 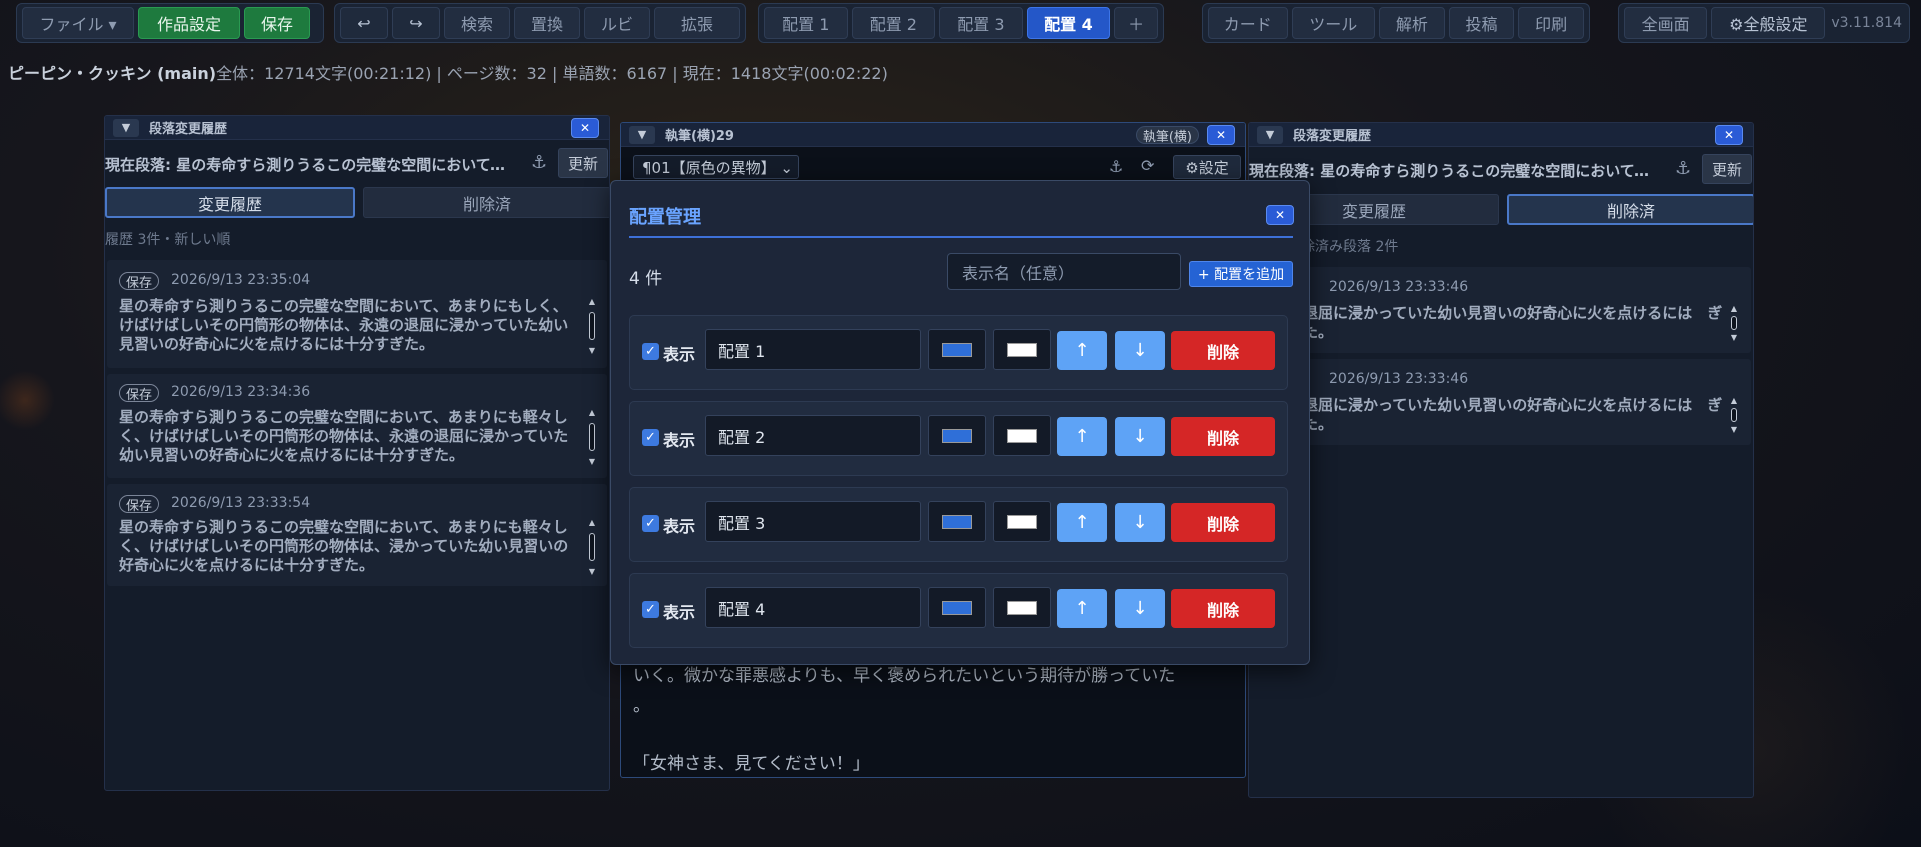 I want to click on editor-panel-header: ▼ 執筆(横)29 執筆(横) ✕, so click(x=933, y=135).